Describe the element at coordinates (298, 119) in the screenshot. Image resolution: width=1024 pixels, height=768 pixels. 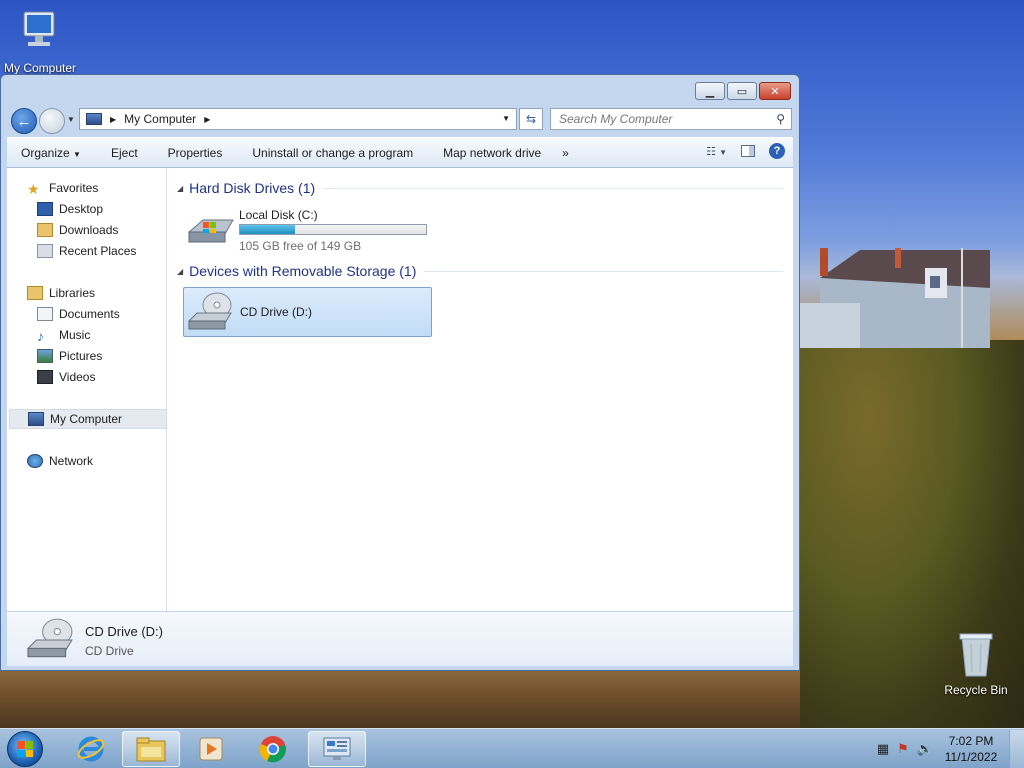
I see `address-bar: ▶ My Computer ▶ ▼` at that location.